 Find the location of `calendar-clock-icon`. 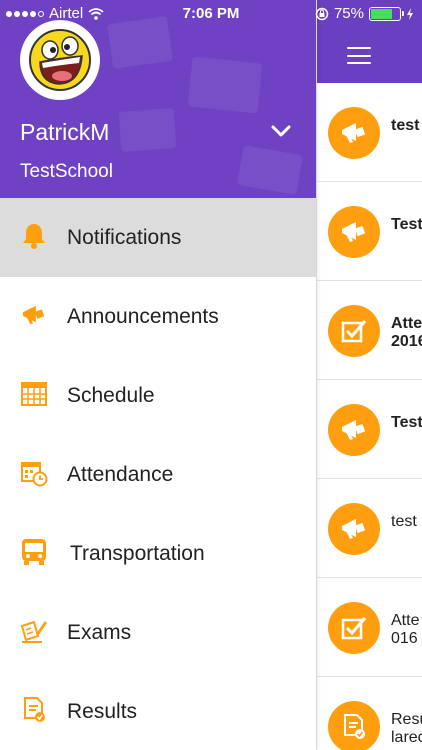

calendar-clock-icon is located at coordinates (34, 473).